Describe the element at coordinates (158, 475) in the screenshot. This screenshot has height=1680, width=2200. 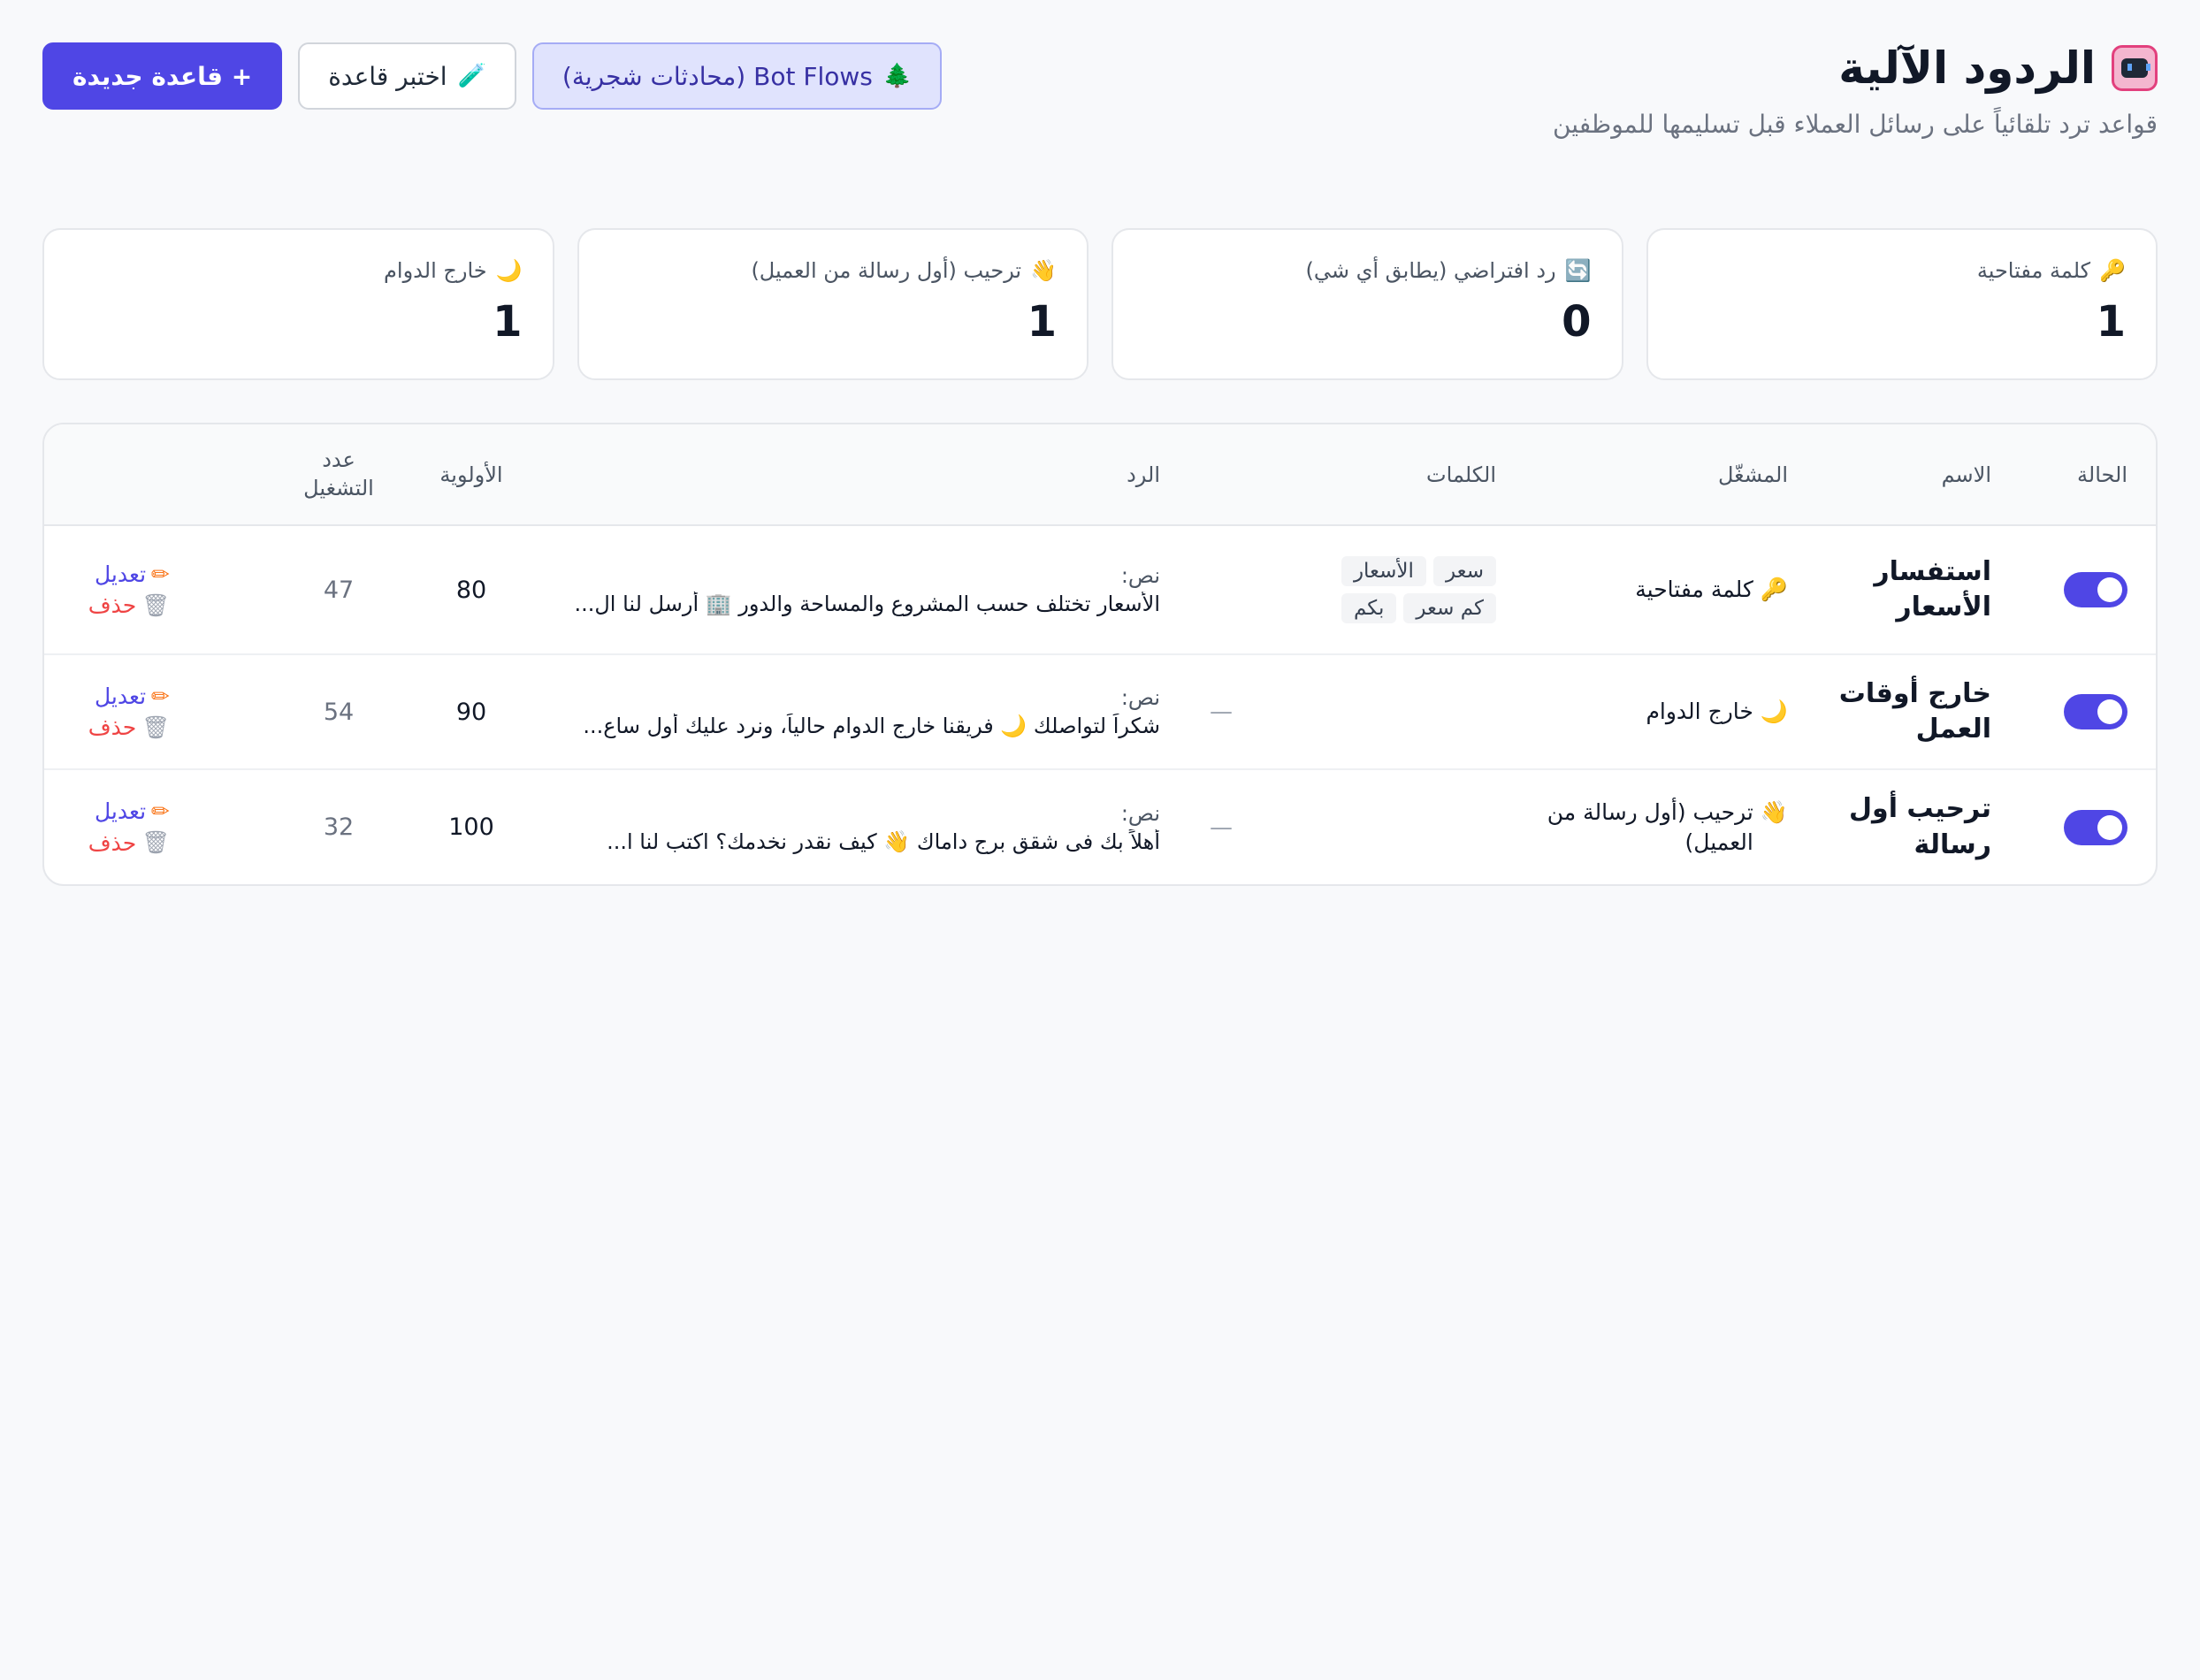
I see `header-actions-col` at that location.